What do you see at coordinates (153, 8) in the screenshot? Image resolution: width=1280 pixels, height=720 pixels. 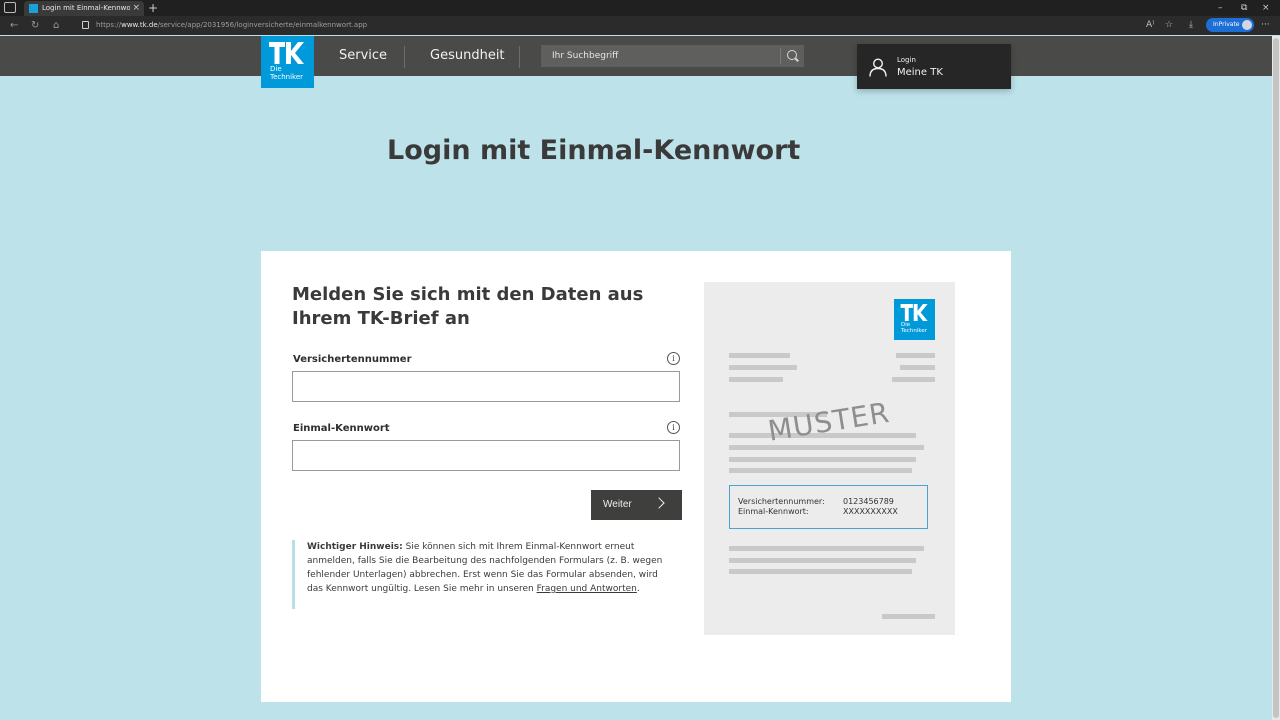 I see `new-tab-icon: +` at bounding box center [153, 8].